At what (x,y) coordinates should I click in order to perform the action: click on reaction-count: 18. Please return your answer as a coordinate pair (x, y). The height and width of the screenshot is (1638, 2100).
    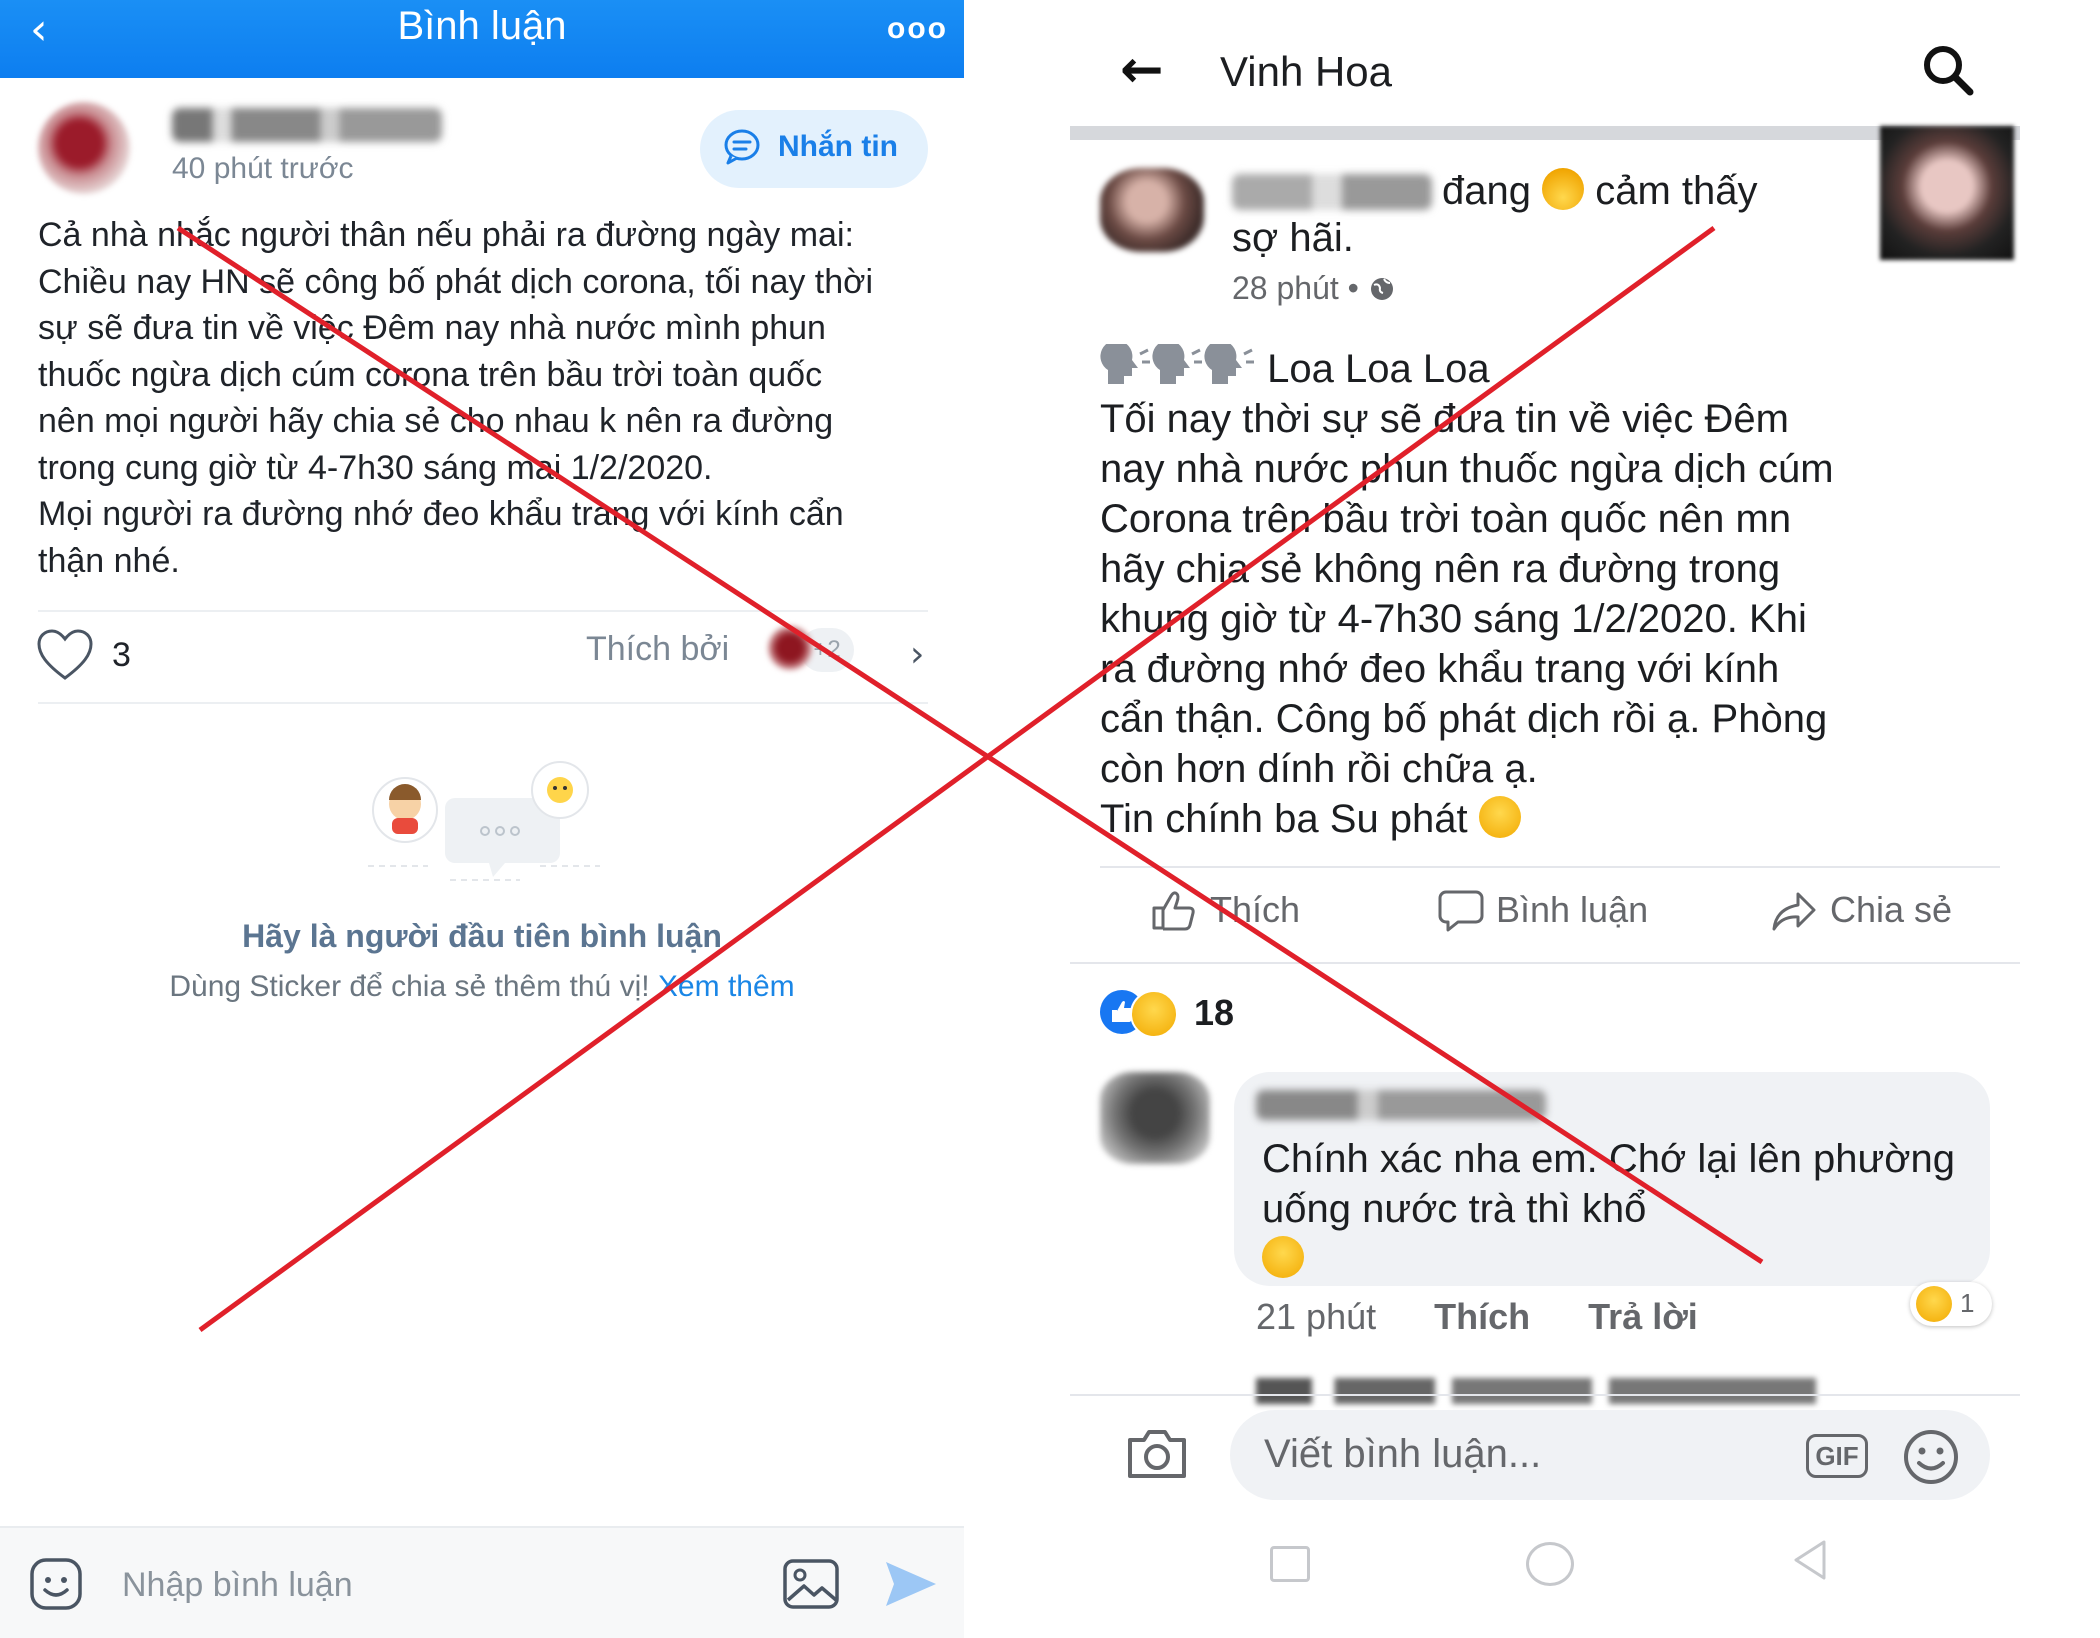
    Looking at the image, I should click on (1214, 1012).